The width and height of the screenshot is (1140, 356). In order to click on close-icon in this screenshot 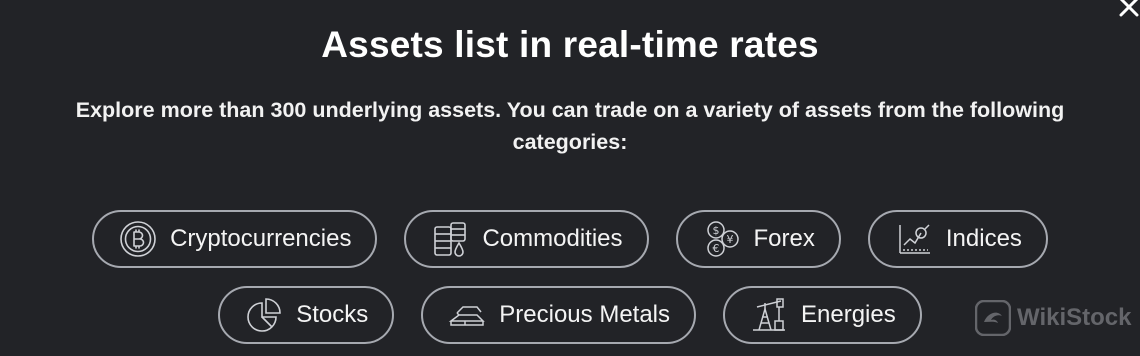, I will do `click(1129, 8)`.